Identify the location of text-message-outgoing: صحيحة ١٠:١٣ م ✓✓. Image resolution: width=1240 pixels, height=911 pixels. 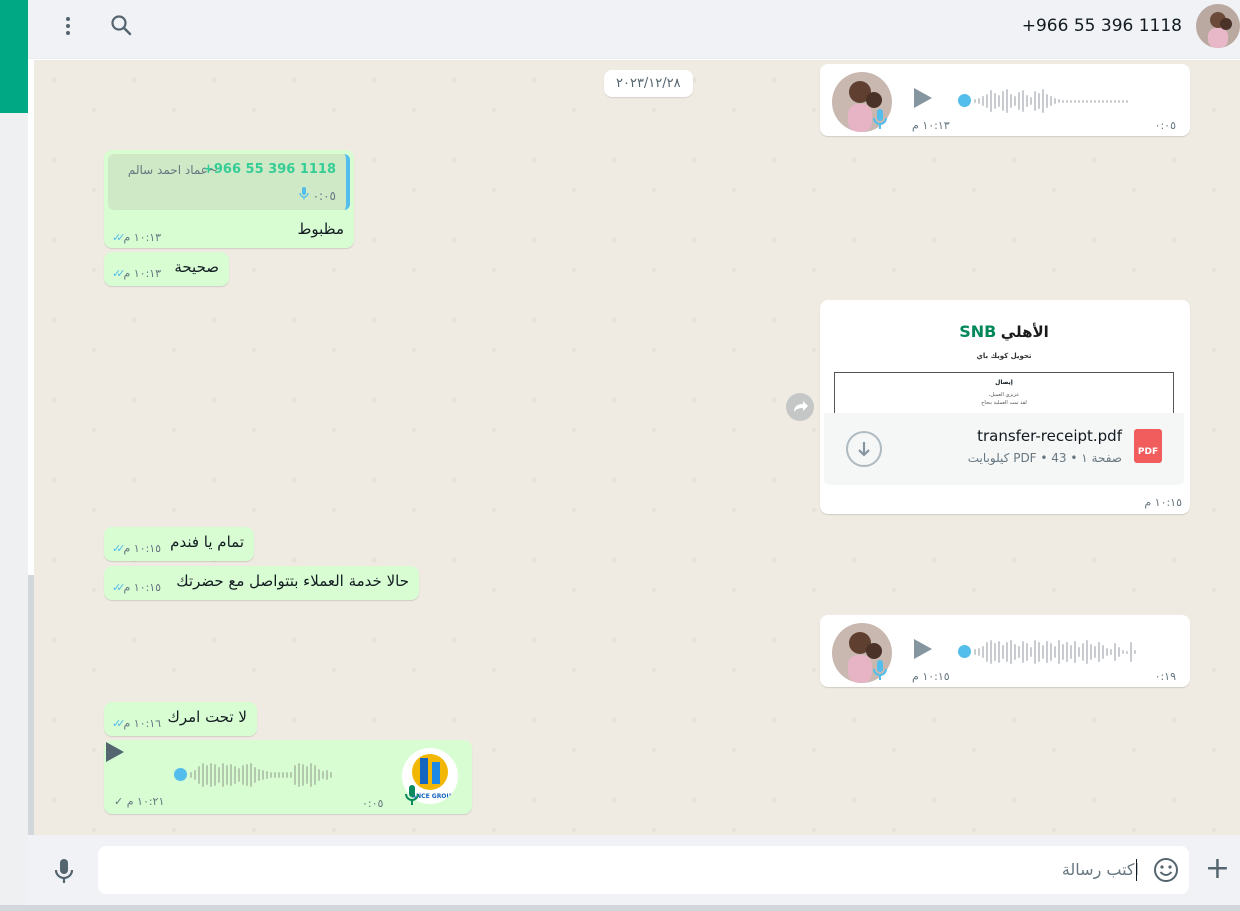
(166, 269).